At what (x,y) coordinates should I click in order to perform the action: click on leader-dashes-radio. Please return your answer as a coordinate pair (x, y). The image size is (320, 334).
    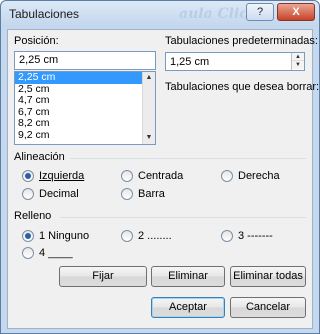
    Looking at the image, I should click on (227, 236).